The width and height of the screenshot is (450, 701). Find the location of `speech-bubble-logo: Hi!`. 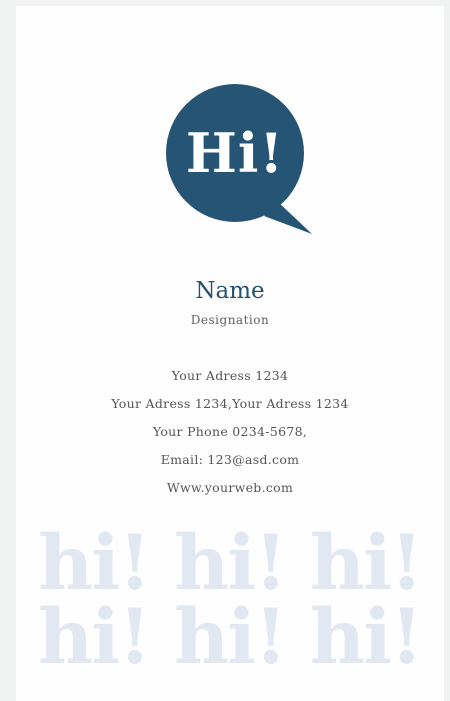

speech-bubble-logo: Hi! is located at coordinates (241, 159).